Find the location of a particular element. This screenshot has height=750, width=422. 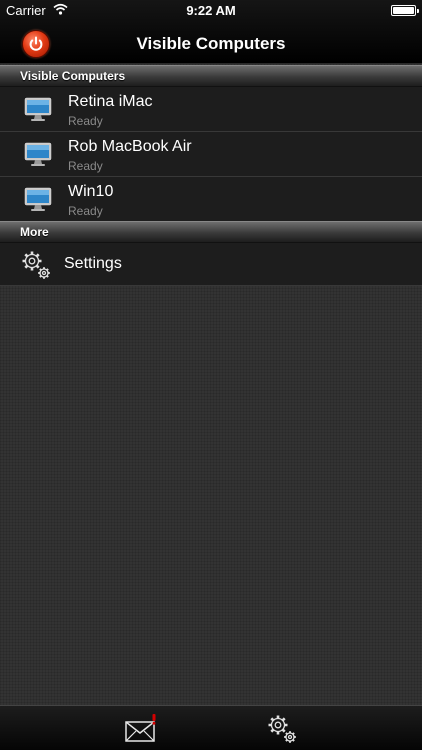

computer-row-retina-imac: Retina iMac Ready is located at coordinates (211, 109).